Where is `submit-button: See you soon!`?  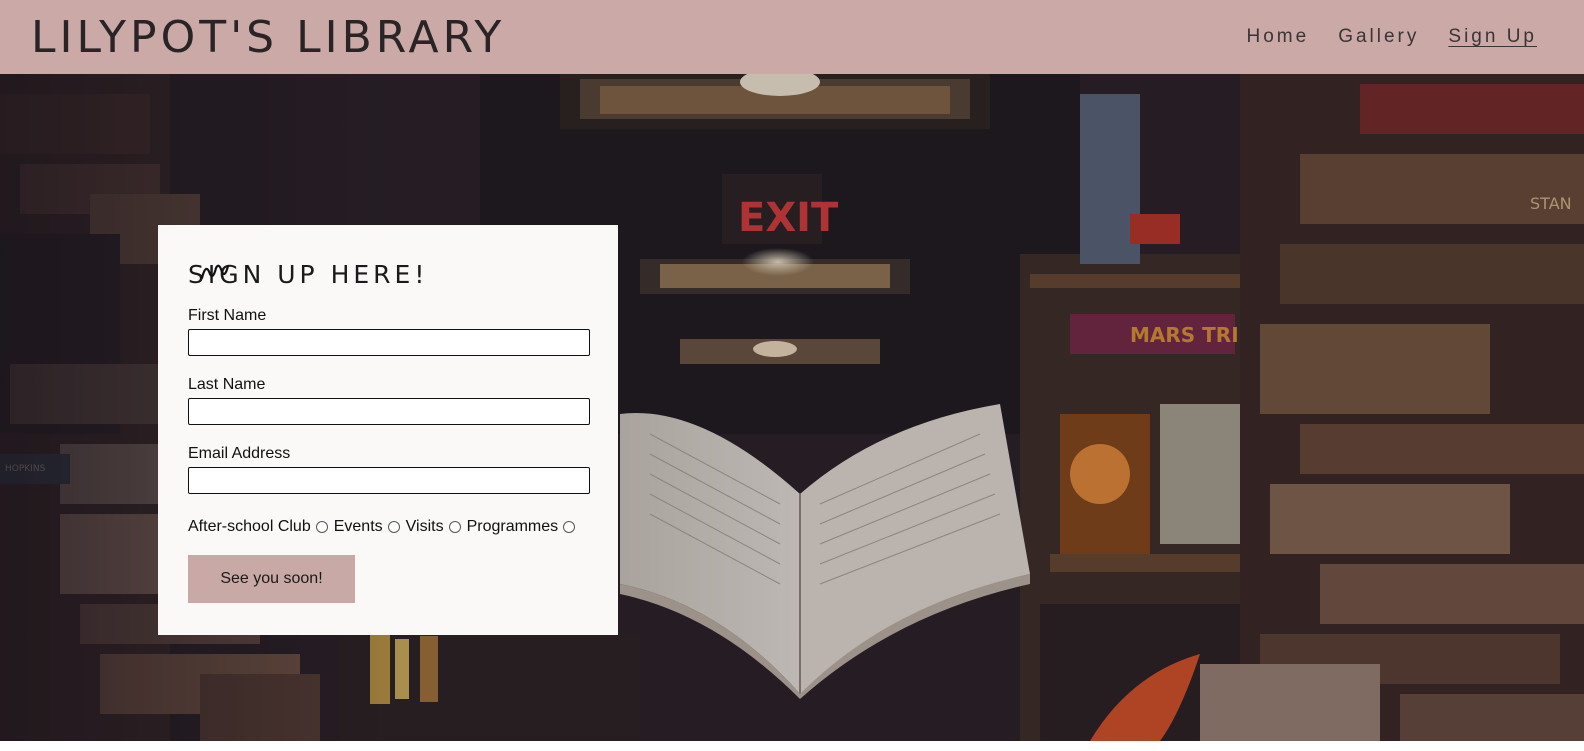
submit-button: See you soon! is located at coordinates (271, 579).